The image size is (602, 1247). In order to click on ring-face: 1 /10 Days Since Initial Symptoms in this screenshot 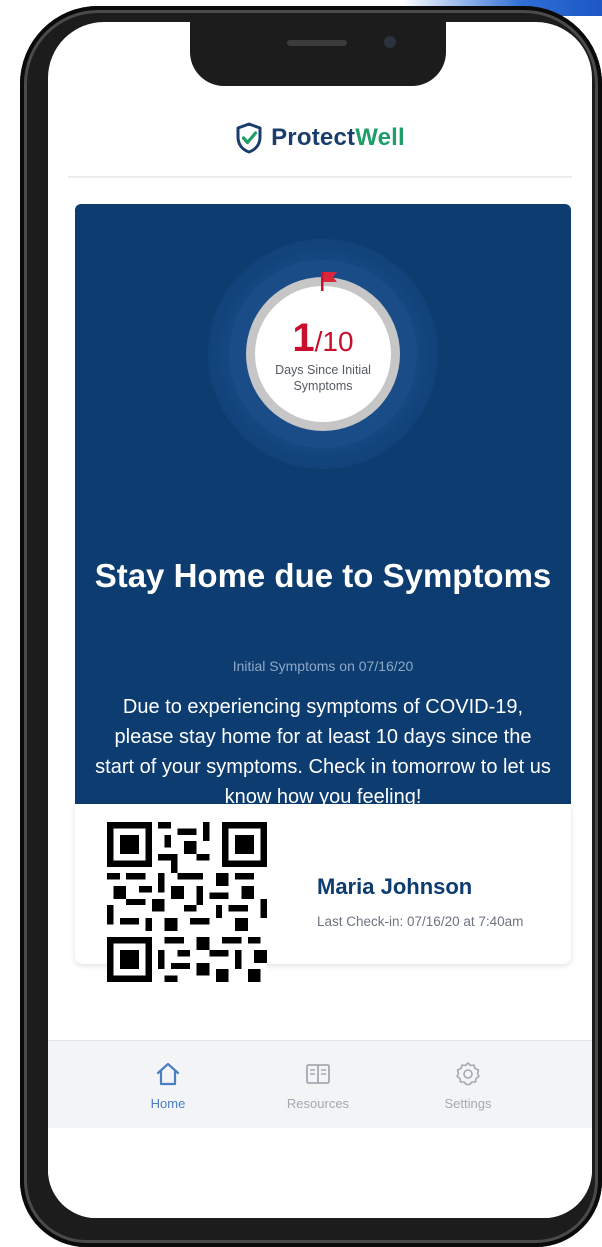, I will do `click(323, 354)`.